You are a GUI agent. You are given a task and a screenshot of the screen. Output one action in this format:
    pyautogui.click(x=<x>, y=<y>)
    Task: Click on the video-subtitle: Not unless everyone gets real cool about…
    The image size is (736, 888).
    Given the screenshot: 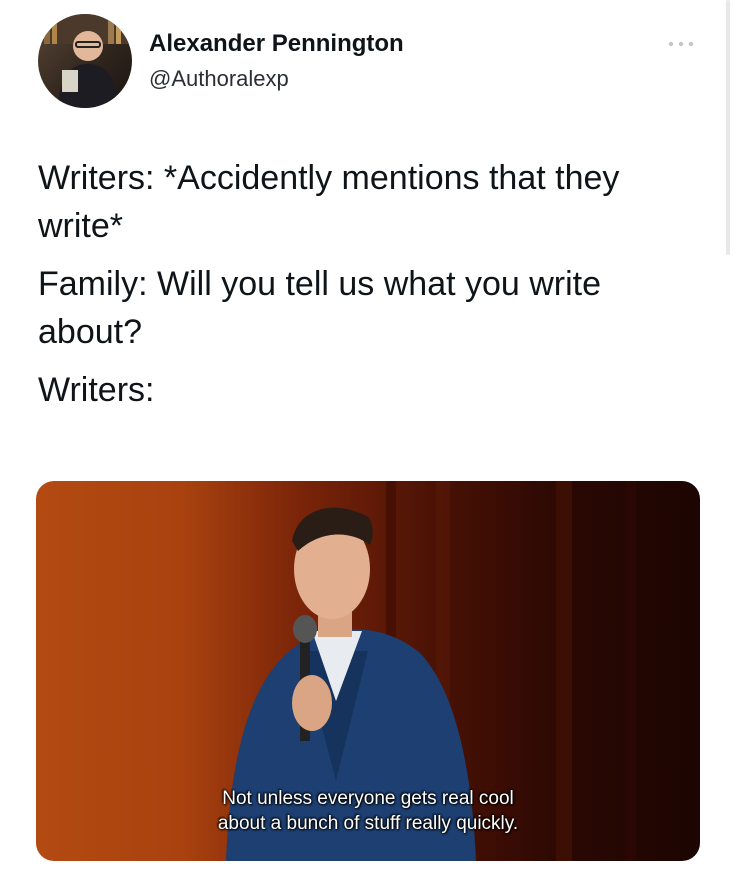 What is the action you would take?
    pyautogui.click(x=368, y=811)
    